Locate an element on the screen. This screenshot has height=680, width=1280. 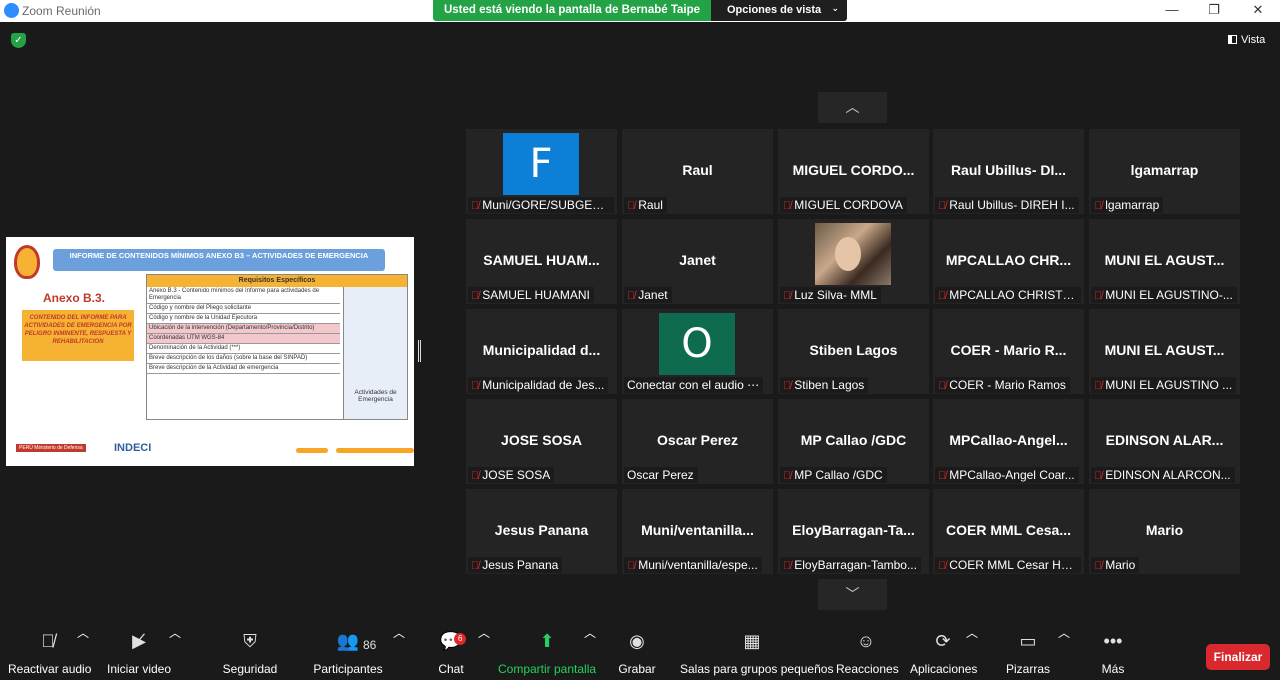
restore-button: ❐ is located at coordinates (1214, 10).